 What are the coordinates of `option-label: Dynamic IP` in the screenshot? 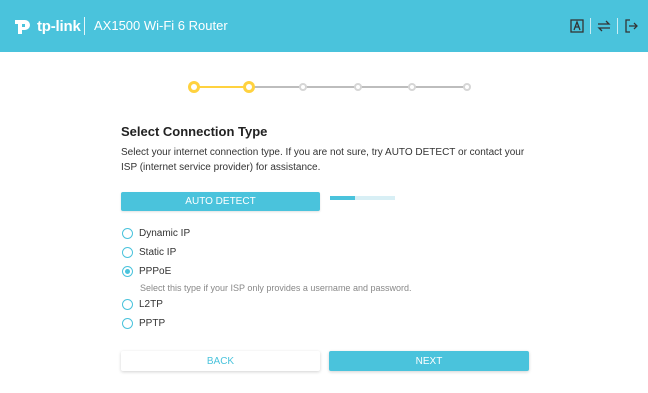 It's located at (165, 233).